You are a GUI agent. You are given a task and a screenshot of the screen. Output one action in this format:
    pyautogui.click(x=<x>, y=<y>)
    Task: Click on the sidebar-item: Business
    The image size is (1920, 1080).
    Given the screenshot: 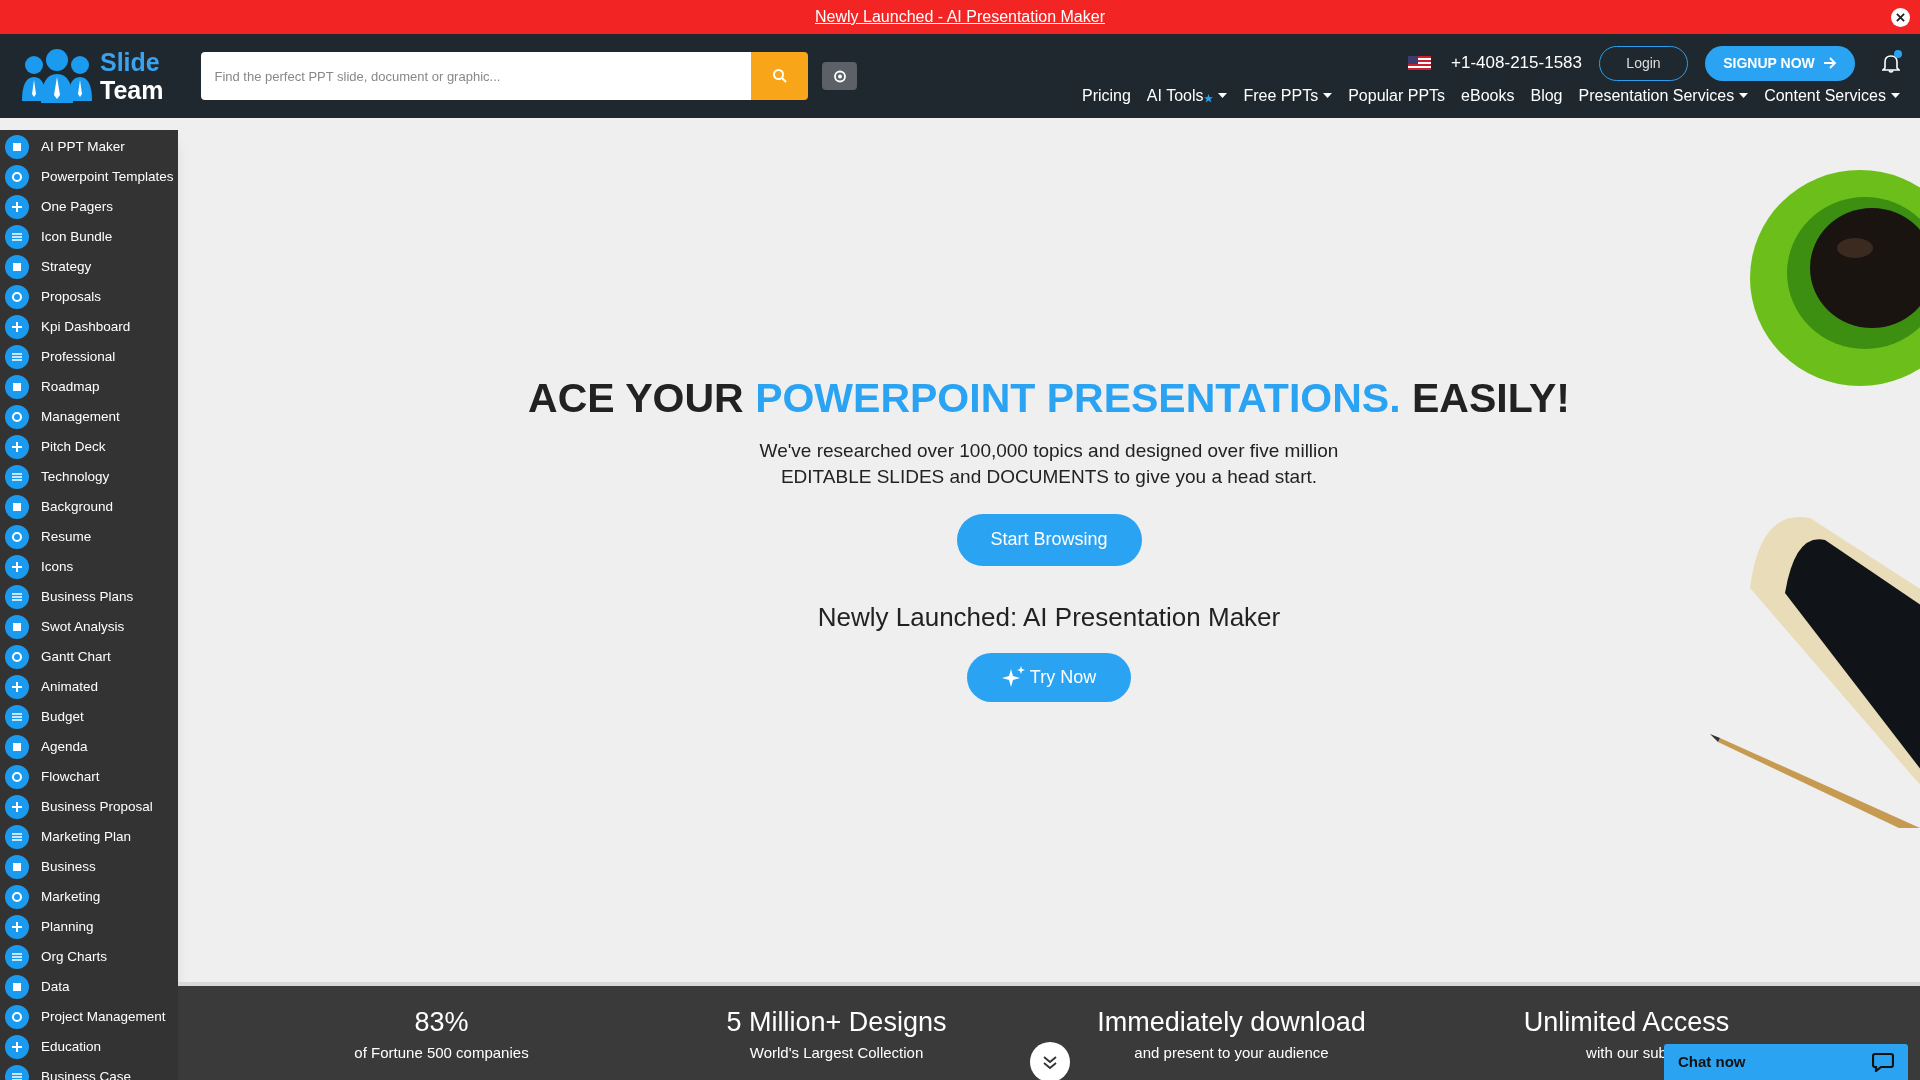 What is the action you would take?
    pyautogui.click(x=89, y=867)
    